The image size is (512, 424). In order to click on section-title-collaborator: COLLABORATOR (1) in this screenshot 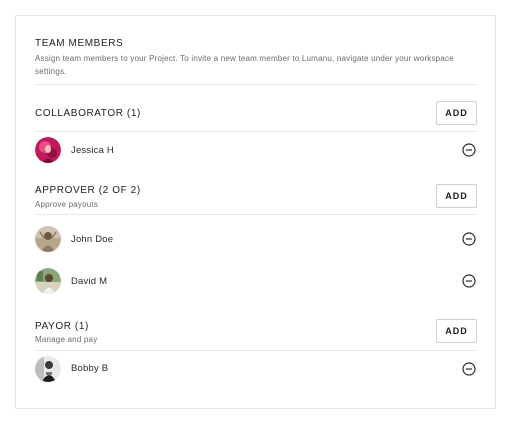, I will do `click(88, 113)`.